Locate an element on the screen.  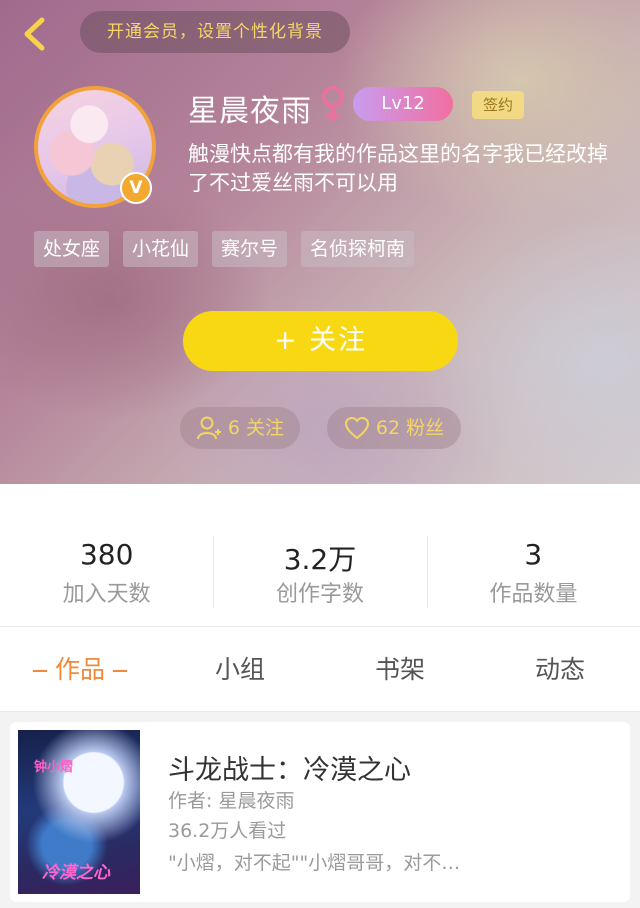
user-bio: 触漫快点都有我的作品这里的名字我已经改掉了不过爱丝雨不可以用 is located at coordinates (398, 168).